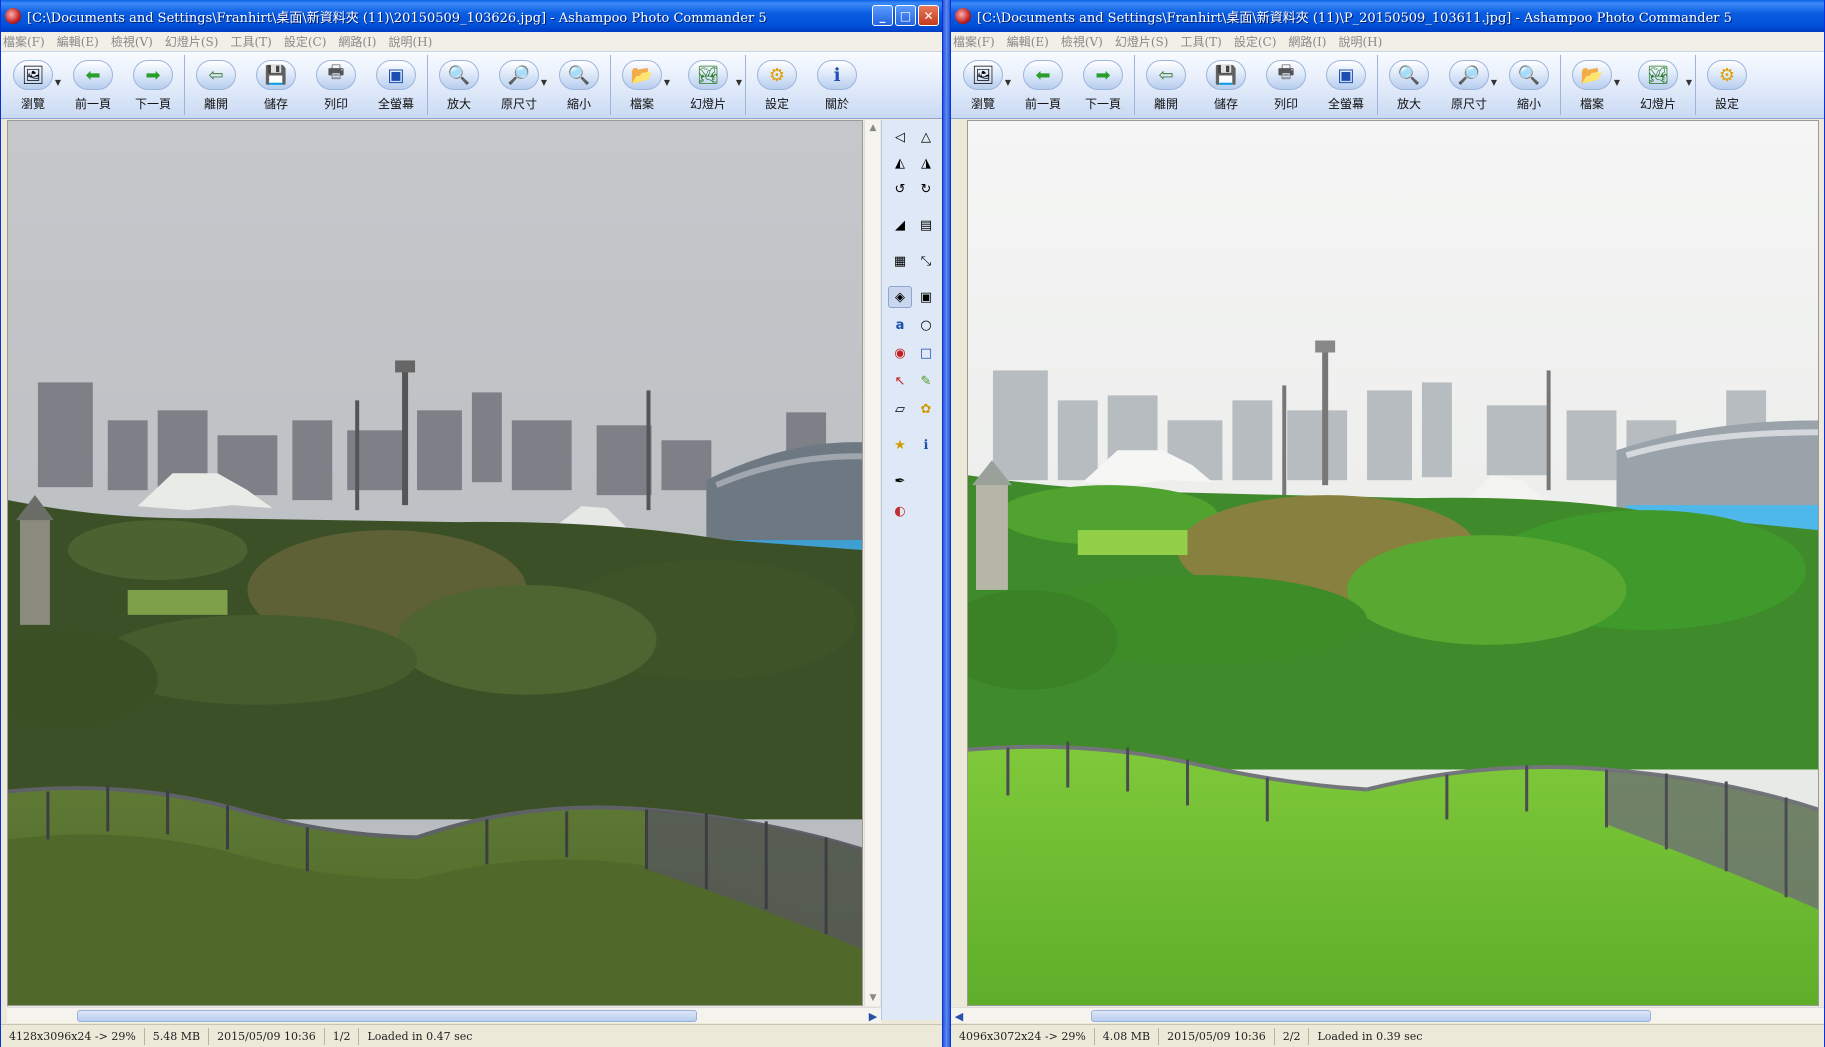  What do you see at coordinates (926, 409) in the screenshot?
I see `clone-icon: ✿` at bounding box center [926, 409].